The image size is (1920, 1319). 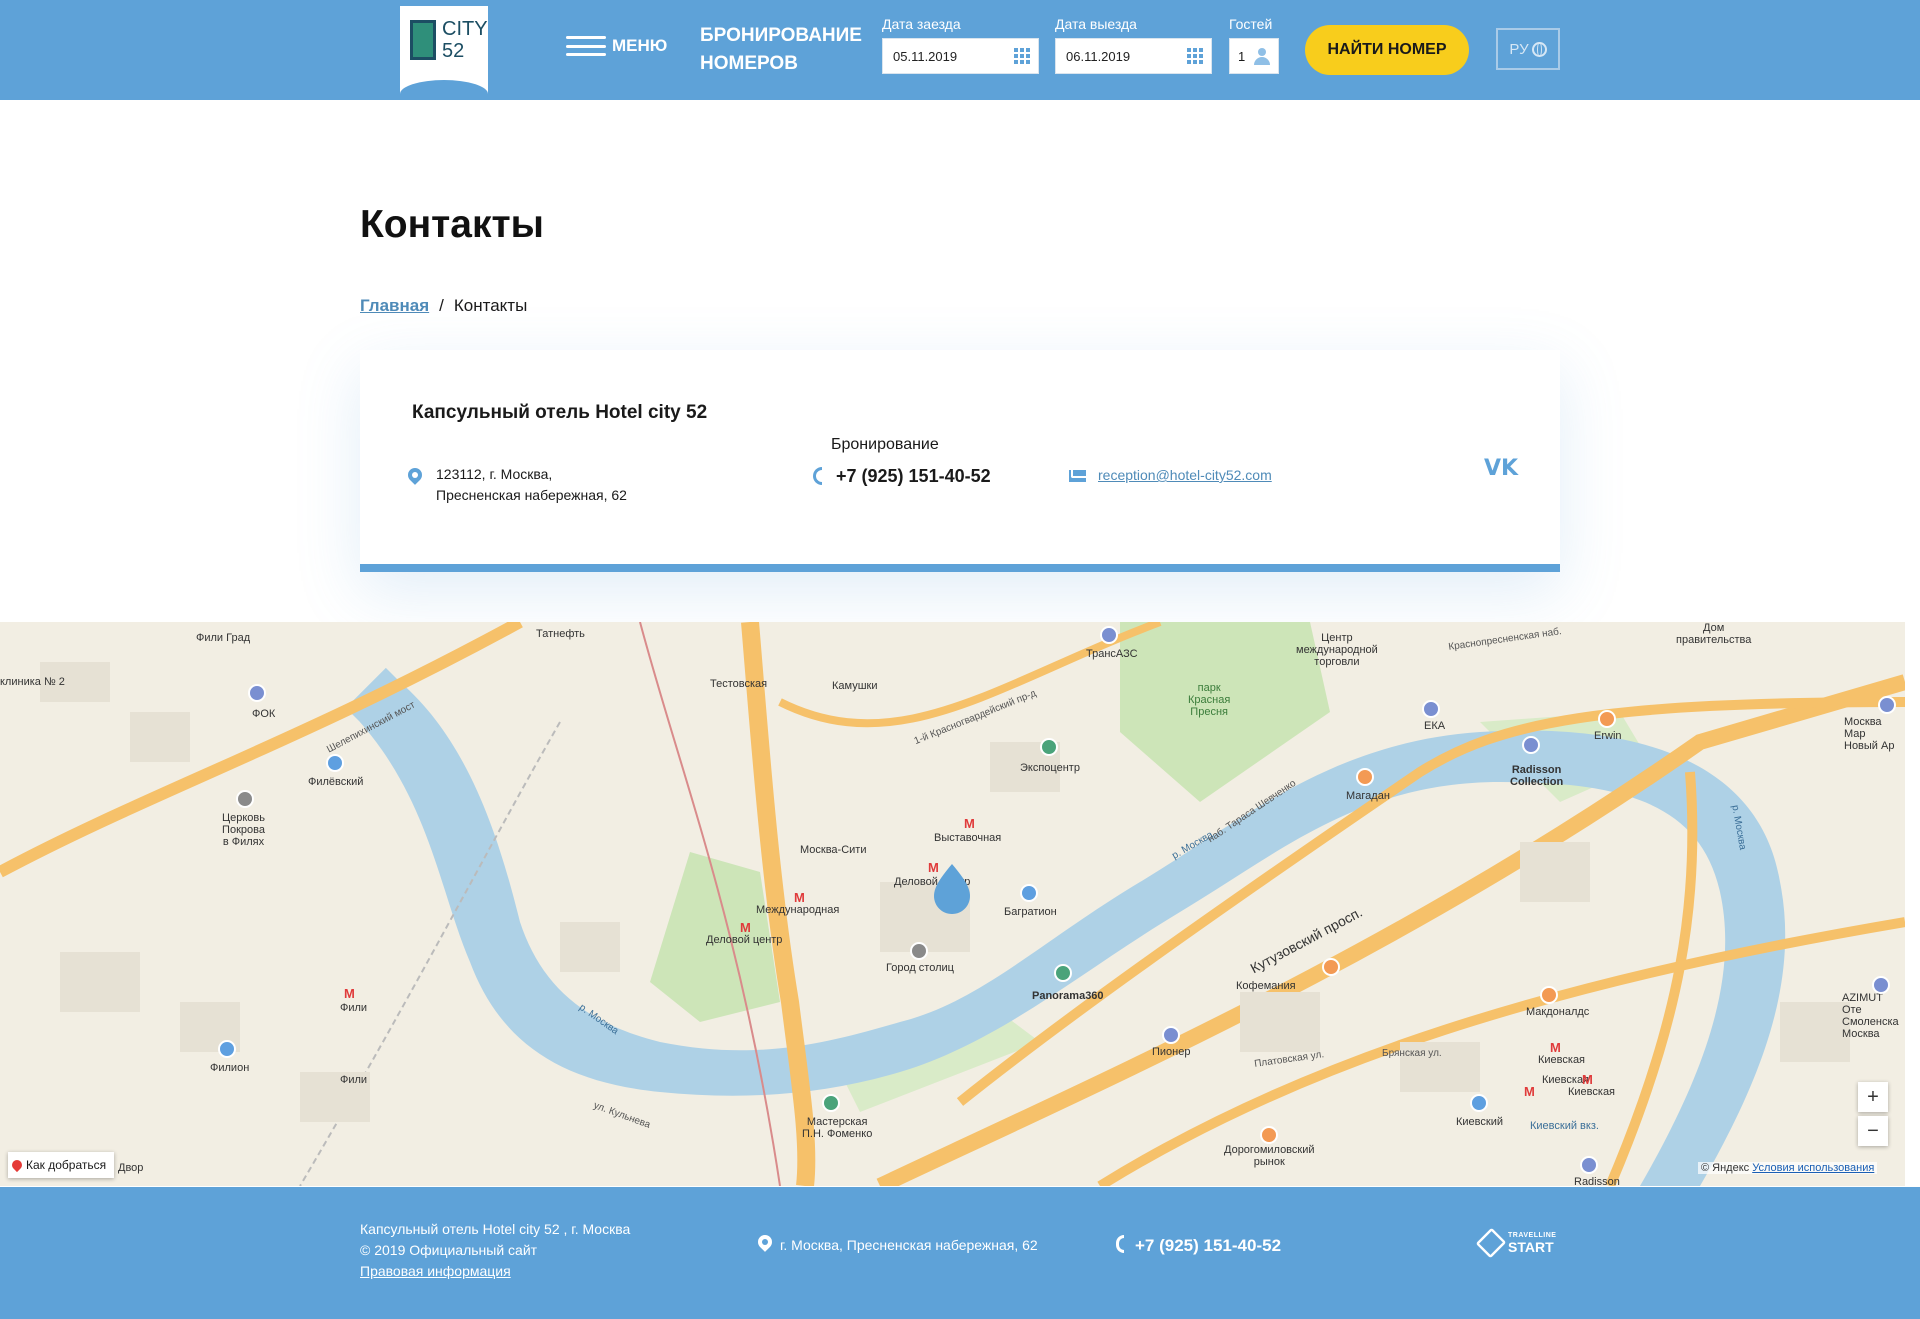 What do you see at coordinates (1098, 56) in the screenshot?
I see `checkout-date-value: 06.11.2019` at bounding box center [1098, 56].